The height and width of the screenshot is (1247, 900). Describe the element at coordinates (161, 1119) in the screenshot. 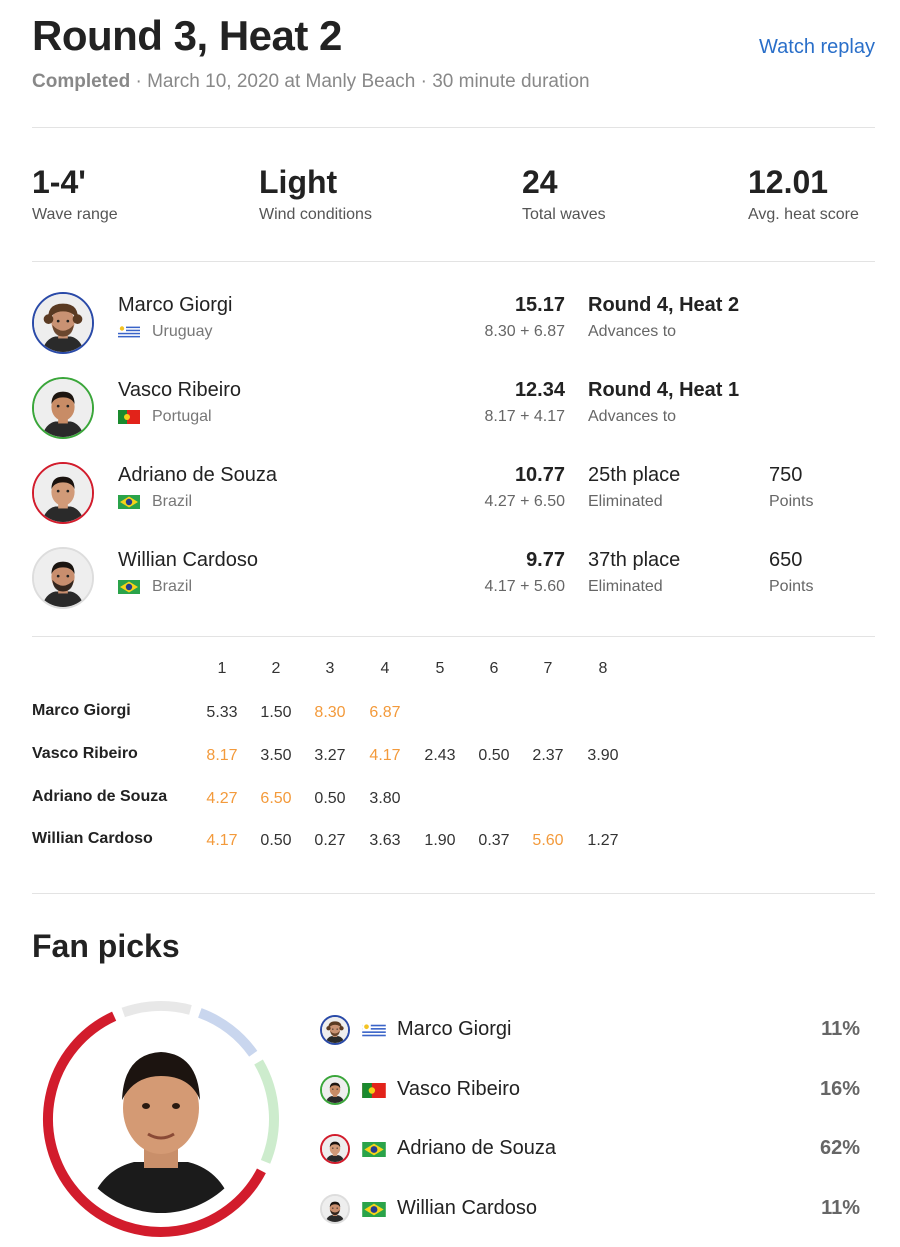

I see `featured-surfer-photo` at that location.